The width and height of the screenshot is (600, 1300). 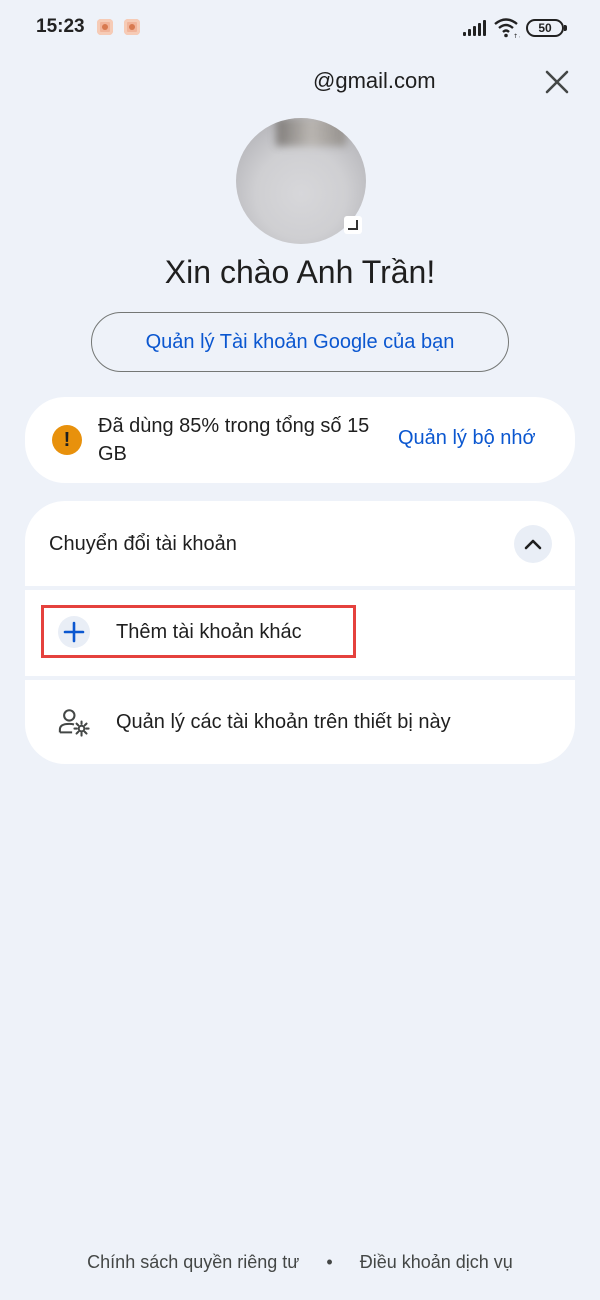 What do you see at coordinates (234, 440) in the screenshot?
I see `storage-usage-text: Đã dùng 85% trong tổng số 15 GB` at bounding box center [234, 440].